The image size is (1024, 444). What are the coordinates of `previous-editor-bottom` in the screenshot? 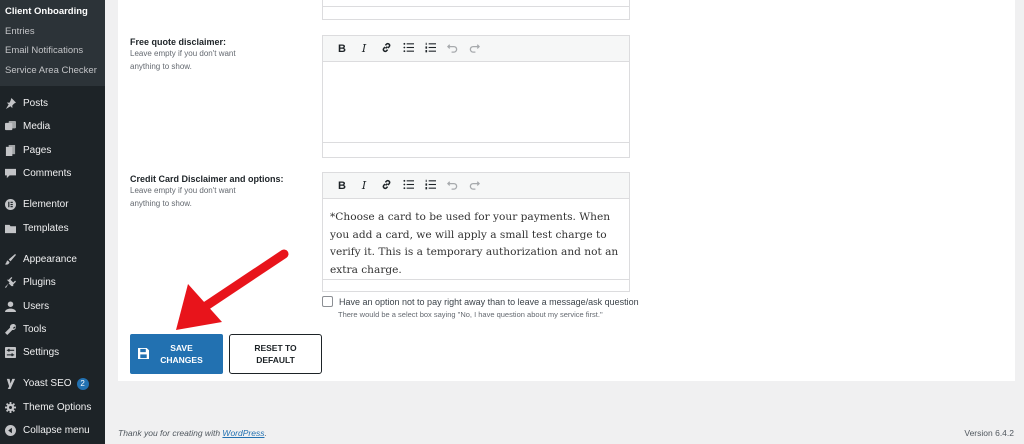 It's located at (476, 10).